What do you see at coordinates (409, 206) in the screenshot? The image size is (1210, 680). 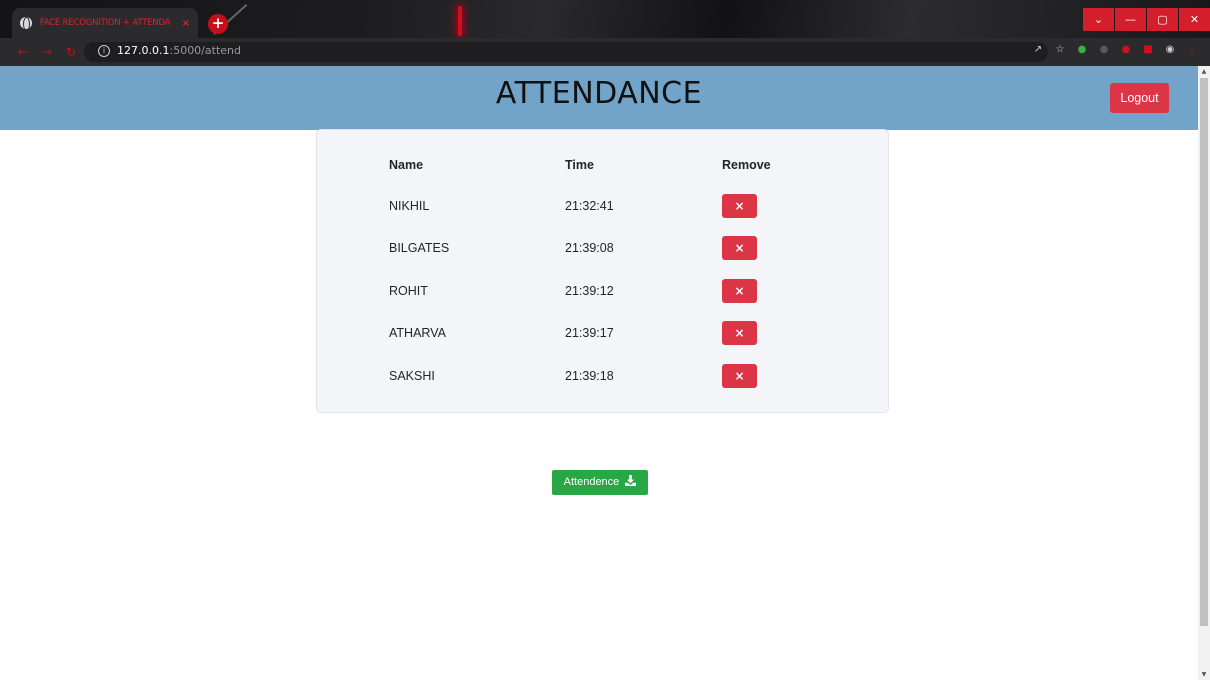 I see `attendee-name: NIKHIL` at bounding box center [409, 206].